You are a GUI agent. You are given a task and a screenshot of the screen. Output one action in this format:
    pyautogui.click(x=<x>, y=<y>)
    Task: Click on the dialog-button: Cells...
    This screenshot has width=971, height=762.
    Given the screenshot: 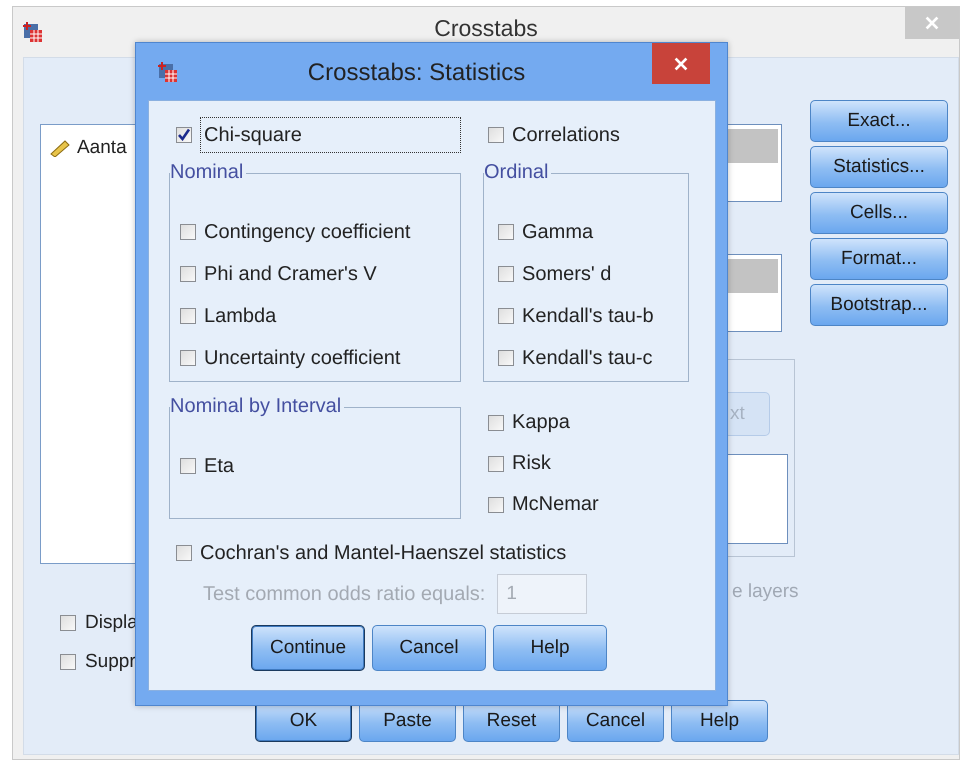 What is the action you would take?
    pyautogui.click(x=879, y=213)
    